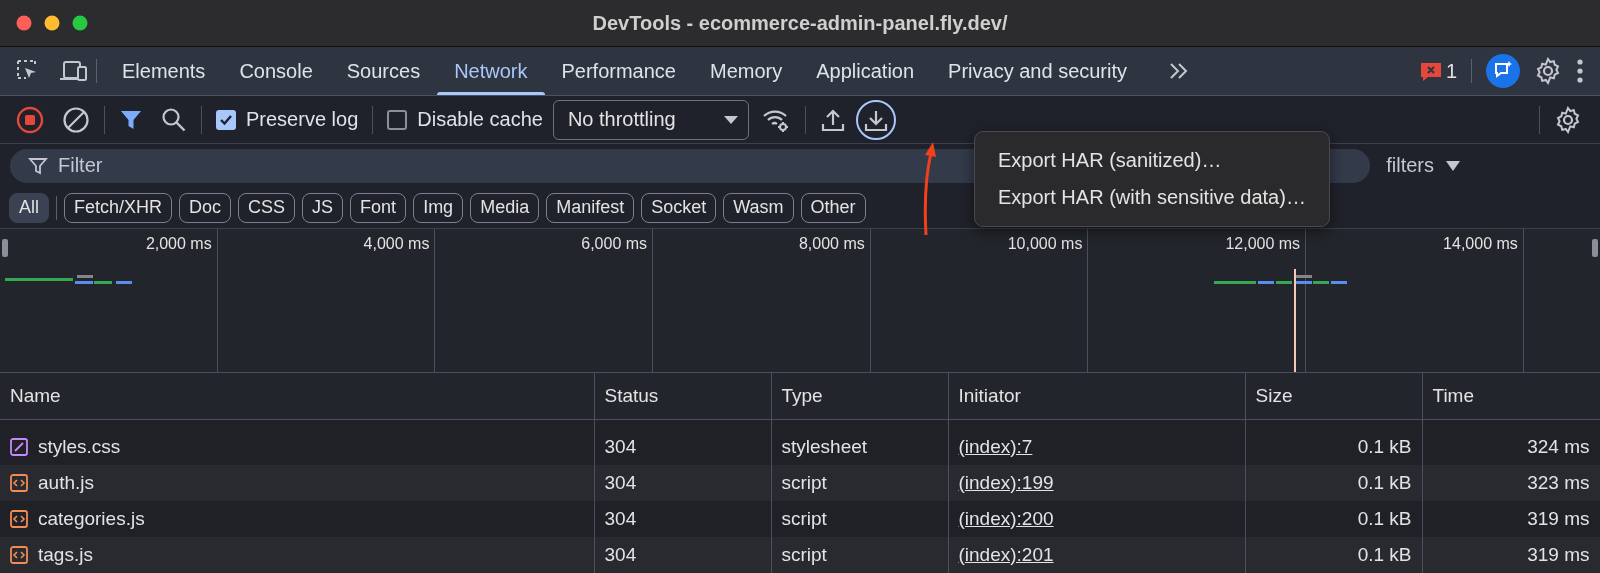 Image resolution: width=1600 pixels, height=573 pixels. I want to click on initiator-link: (index):201, so click(1006, 554).